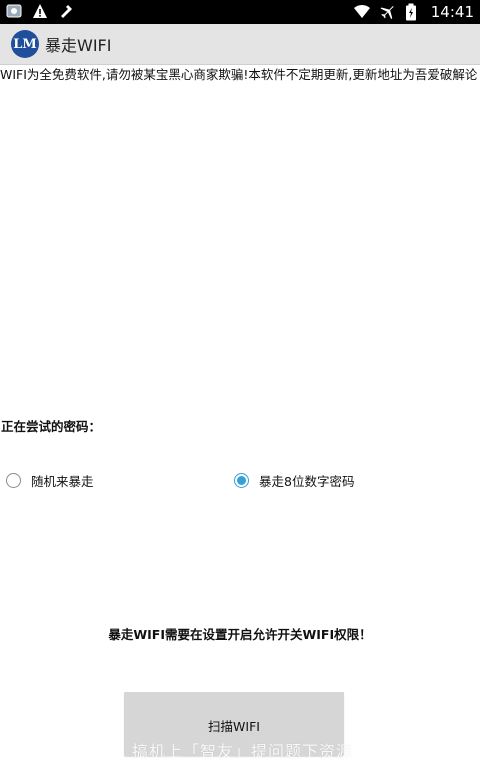 The image size is (480, 768). What do you see at coordinates (240, 12) in the screenshot?
I see `status-bar: 14:41` at bounding box center [240, 12].